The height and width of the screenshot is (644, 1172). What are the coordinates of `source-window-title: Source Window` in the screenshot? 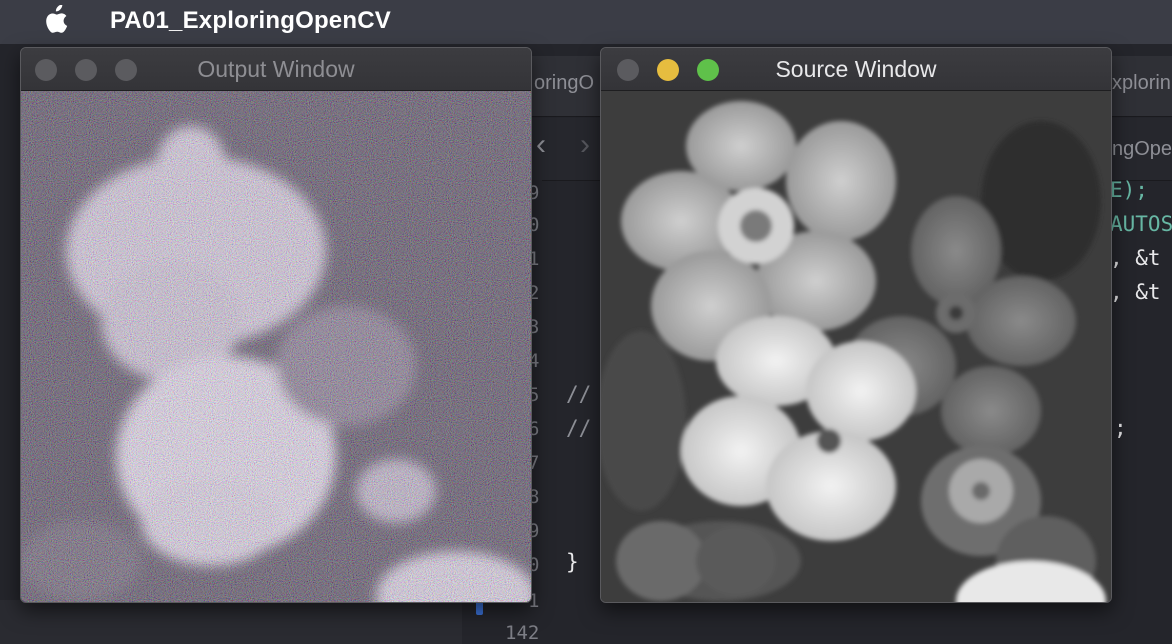 It's located at (856, 69).